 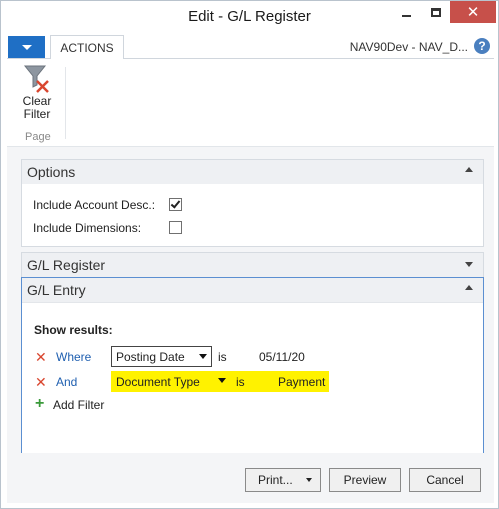 I want to click on close-button: ✕, so click(x=473, y=12).